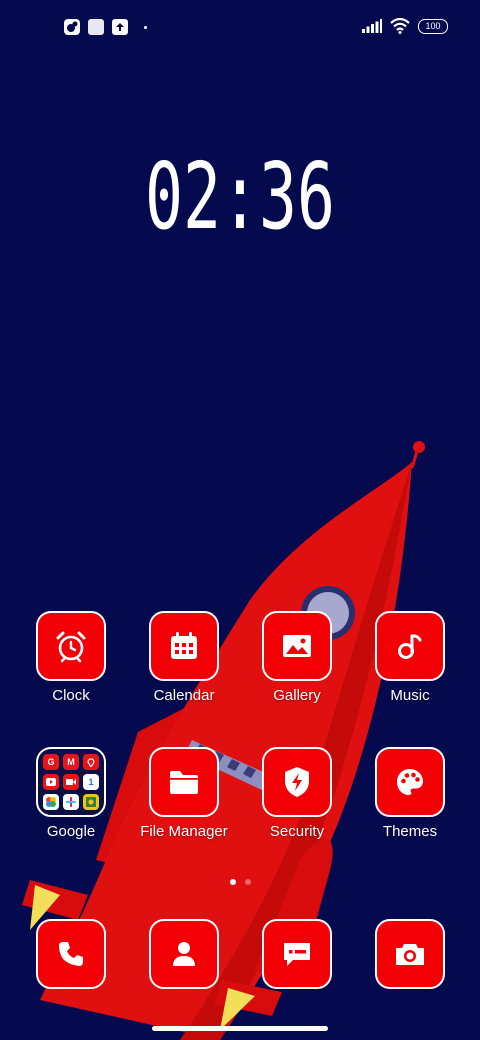 Image resolution: width=480 pixels, height=1040 pixels. Describe the element at coordinates (145, 27) in the screenshot. I see `more-notifications-dot` at that location.